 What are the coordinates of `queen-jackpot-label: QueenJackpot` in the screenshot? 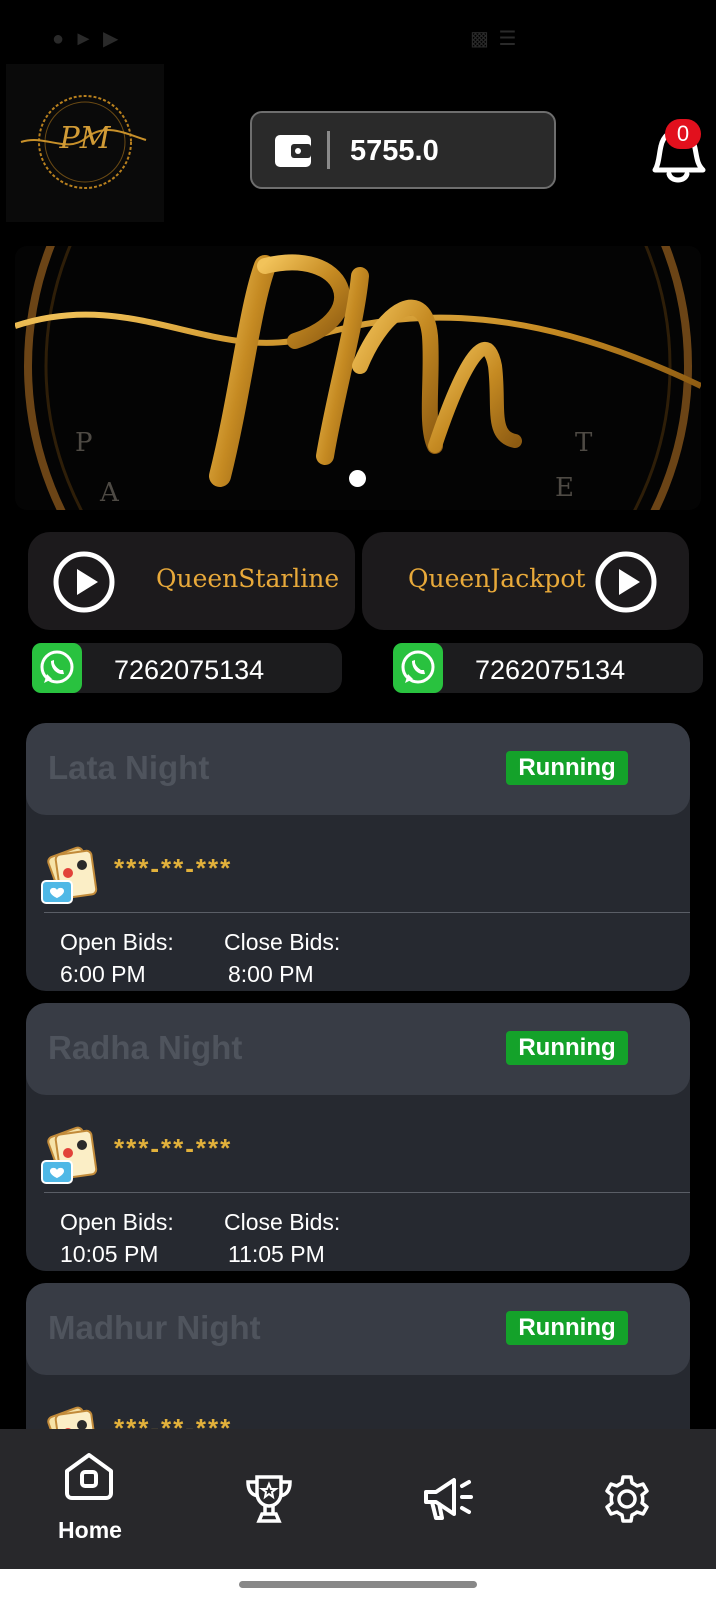 It's located at (497, 578).